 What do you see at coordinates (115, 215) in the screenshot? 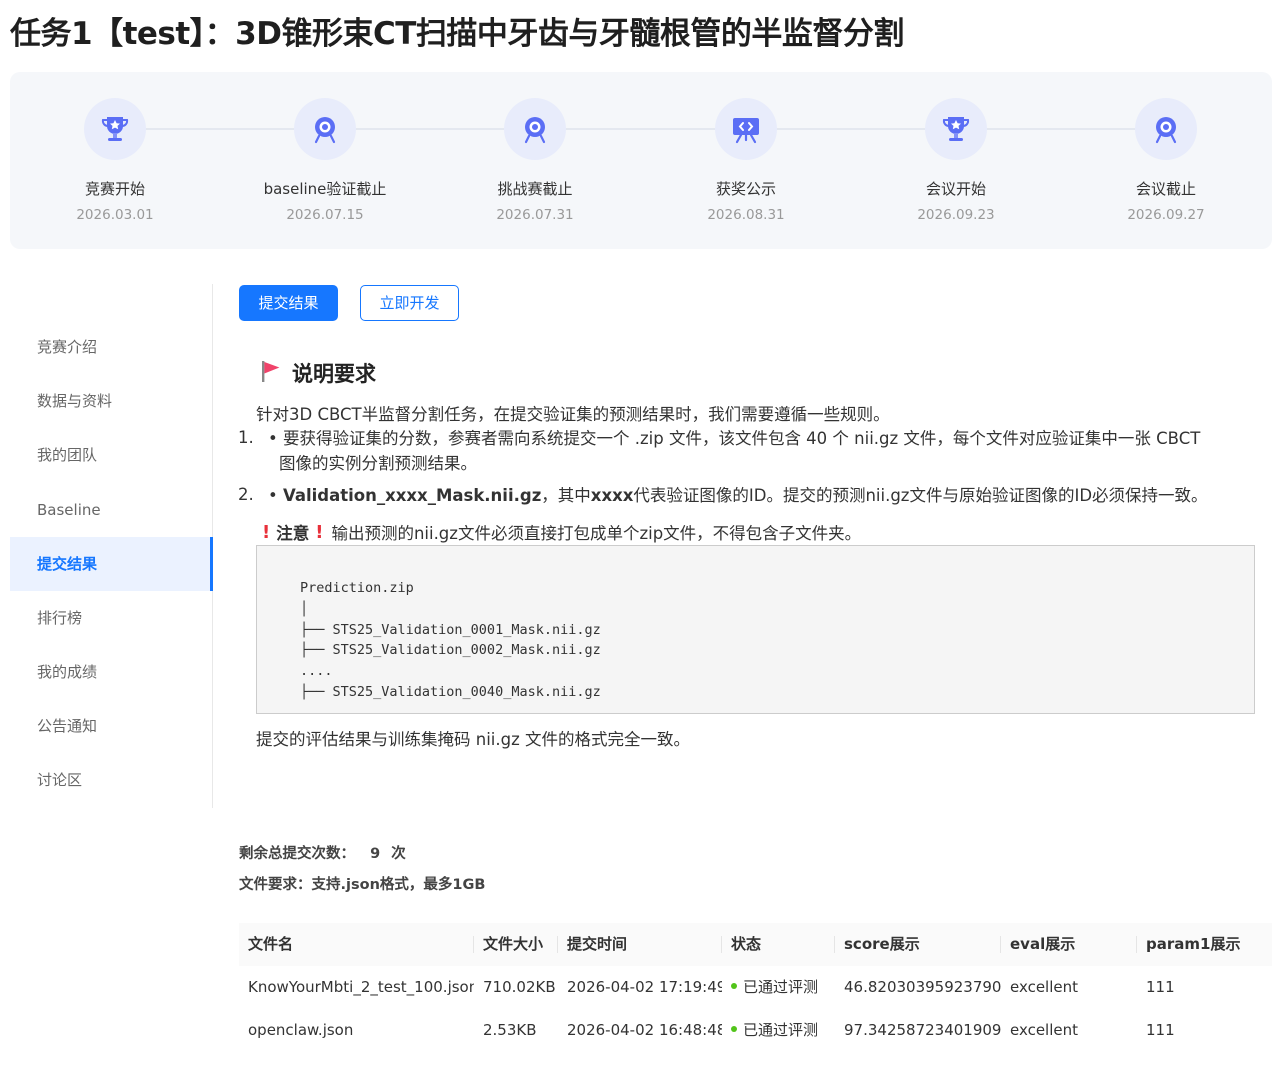
I see `timeline-step-date: 2026.03.01` at bounding box center [115, 215].